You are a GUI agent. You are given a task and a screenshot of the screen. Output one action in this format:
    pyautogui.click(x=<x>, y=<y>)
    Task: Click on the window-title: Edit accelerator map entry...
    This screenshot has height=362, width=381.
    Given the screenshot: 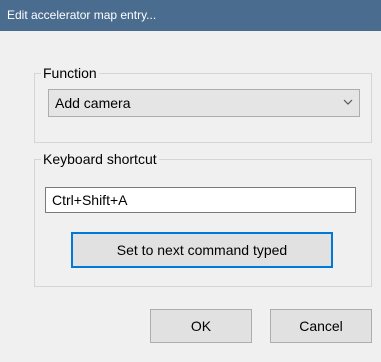 What is the action you would take?
    pyautogui.click(x=82, y=15)
    